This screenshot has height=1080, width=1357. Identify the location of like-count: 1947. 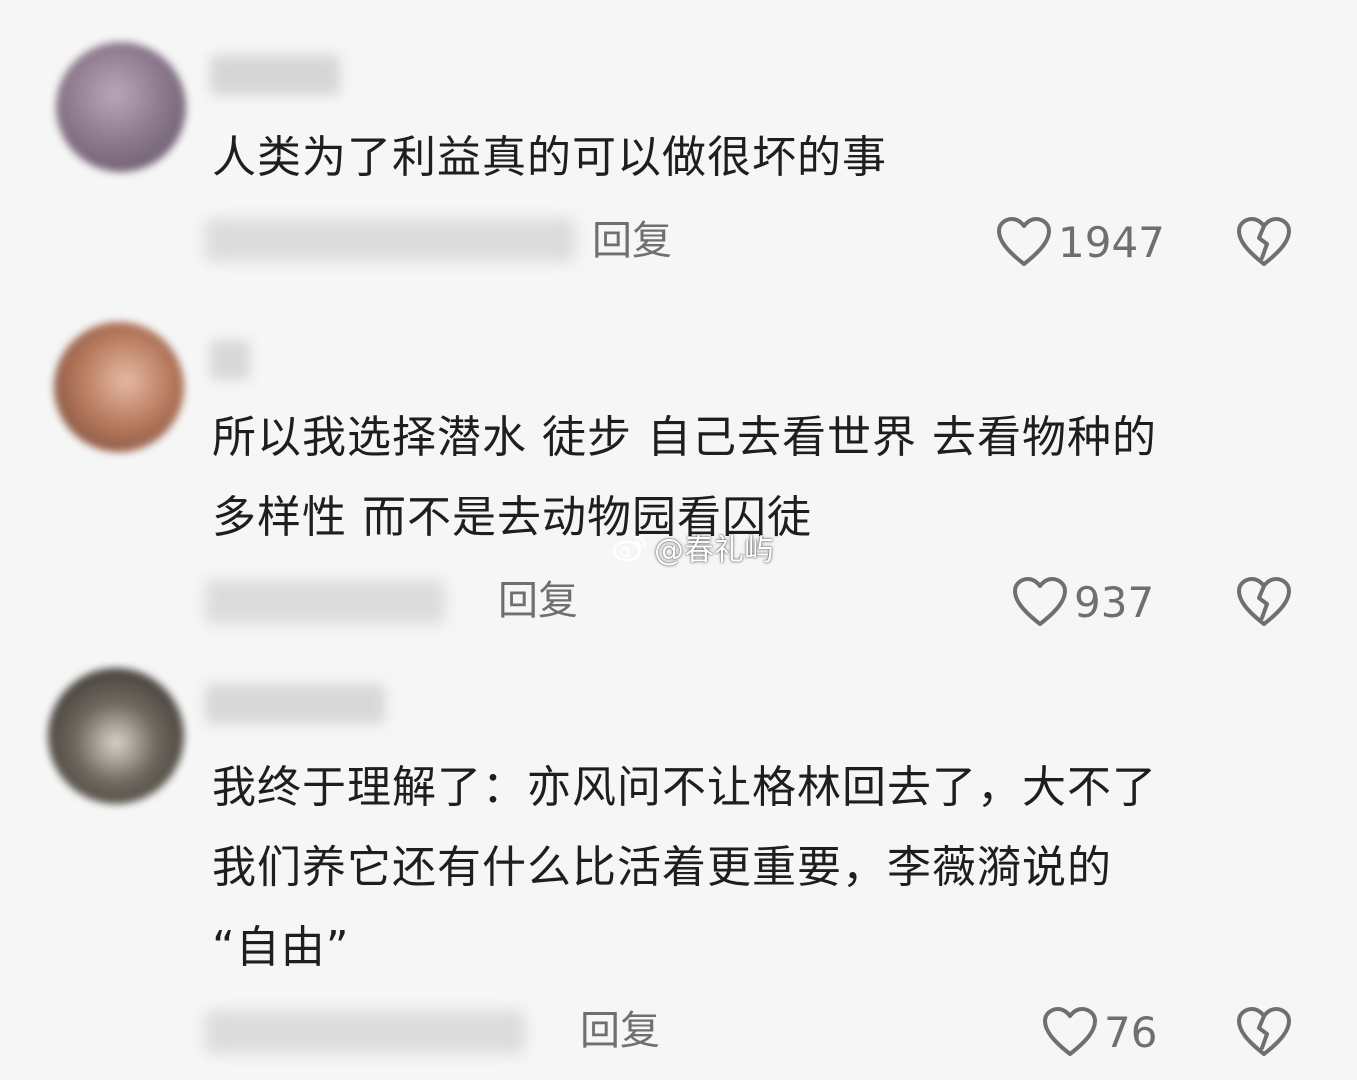
(1111, 242).